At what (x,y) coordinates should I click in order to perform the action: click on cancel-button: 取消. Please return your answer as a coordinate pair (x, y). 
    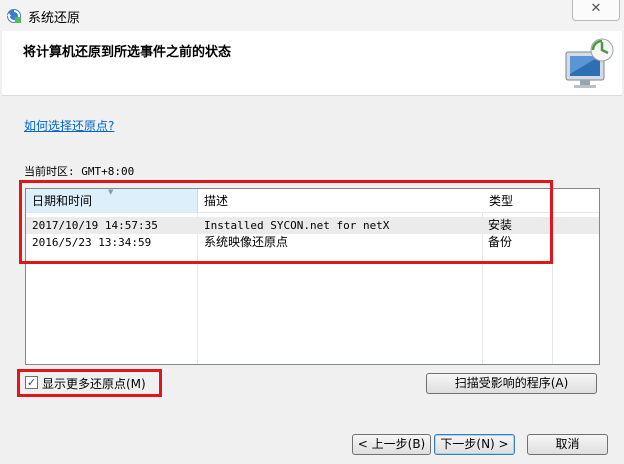
    Looking at the image, I should click on (567, 444).